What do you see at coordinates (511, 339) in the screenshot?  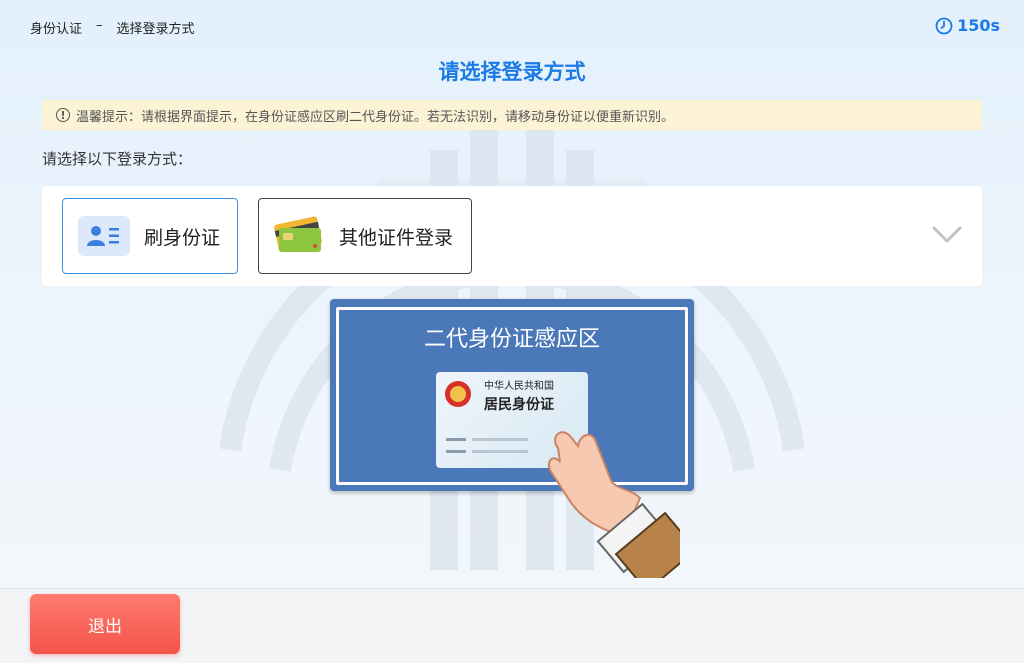 I see `reader-title: 二代身份证感应区` at bounding box center [511, 339].